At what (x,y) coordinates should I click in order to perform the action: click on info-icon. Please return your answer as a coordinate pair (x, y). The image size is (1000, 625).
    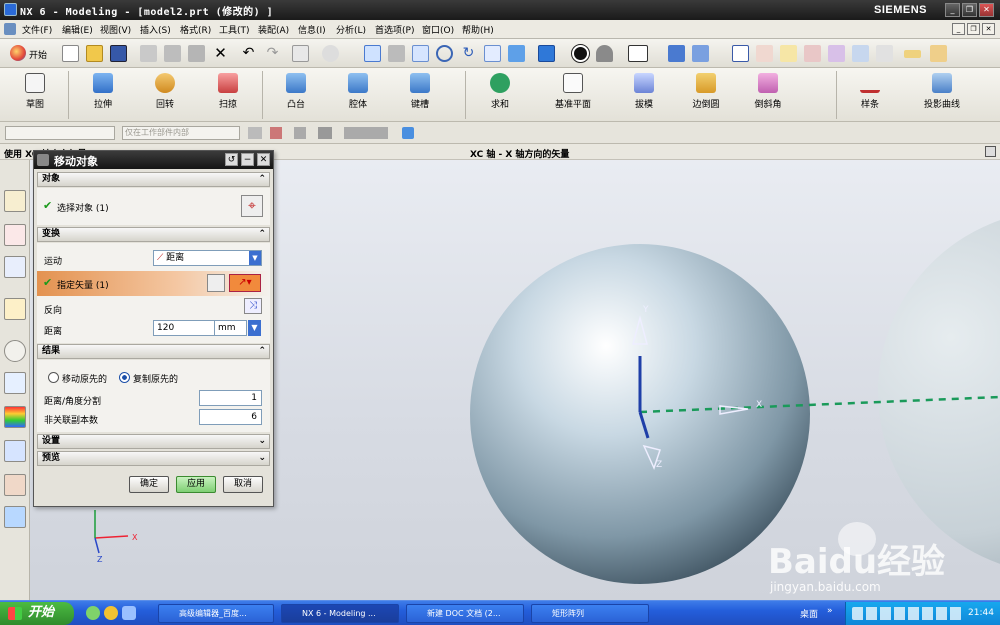
    Looking at the image, I should click on (300, 53).